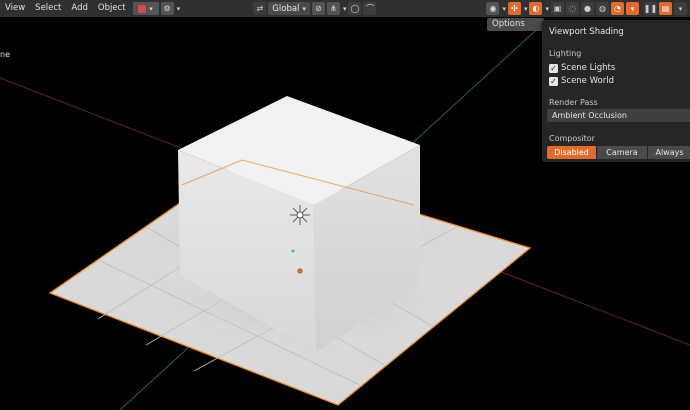 Image resolution: width=690 pixels, height=410 pixels. I want to click on magnet-icon: ⋔, so click(333, 8).